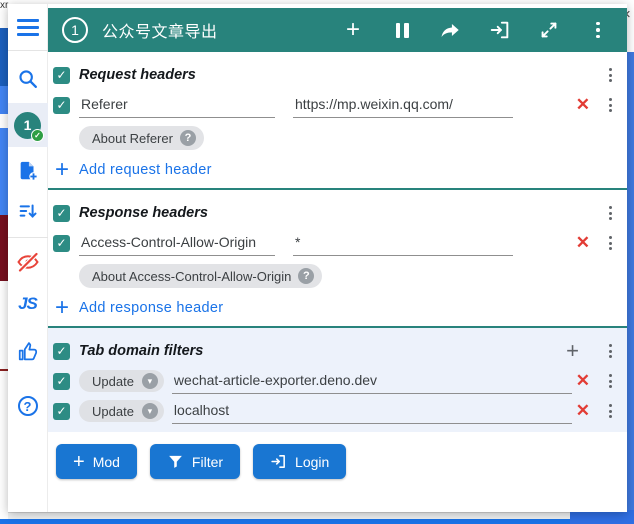 This screenshot has height=524, width=634. I want to click on hamburger-icon, so click(27, 27).